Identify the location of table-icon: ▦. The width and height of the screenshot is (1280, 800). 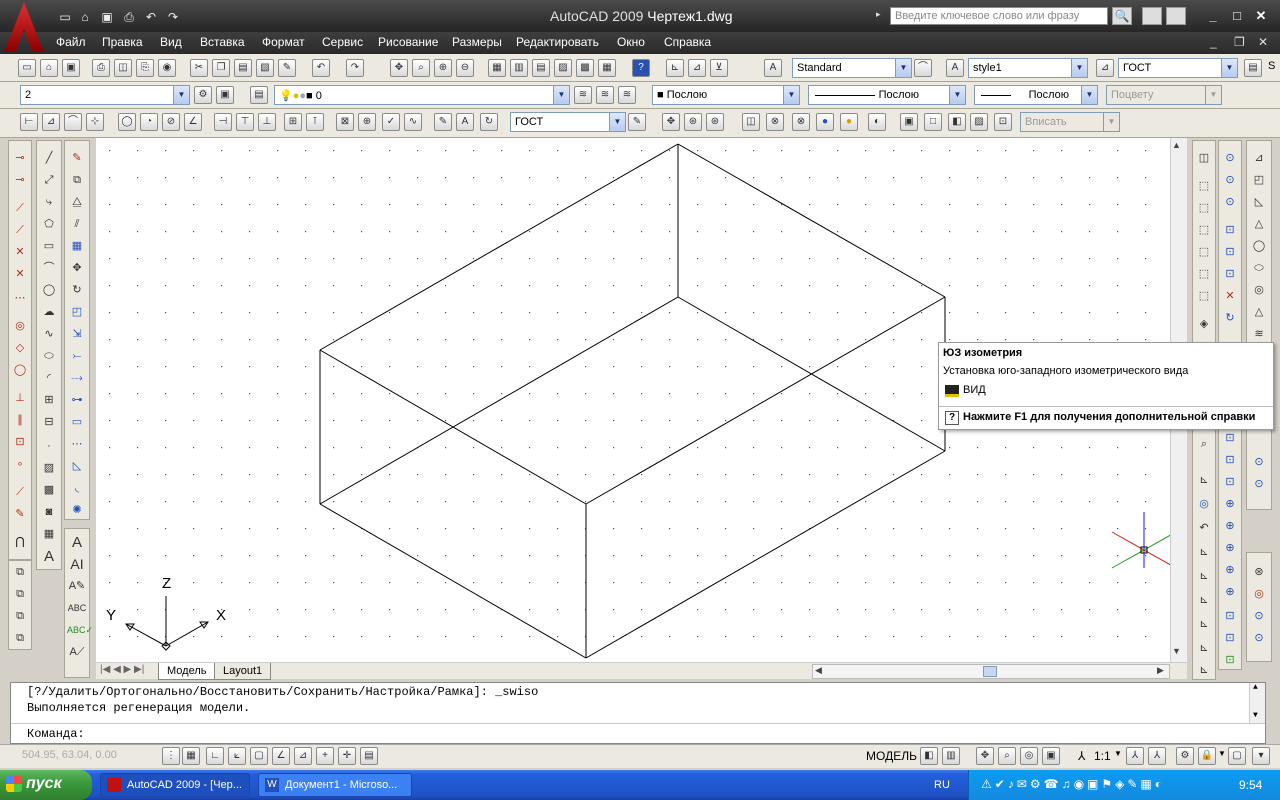
(49, 534).